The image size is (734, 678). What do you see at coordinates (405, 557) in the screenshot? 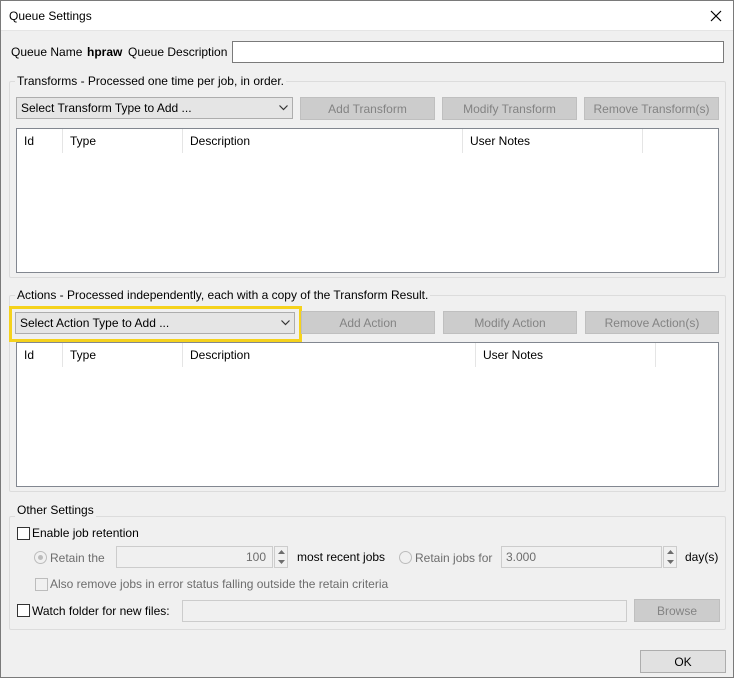
I see `retain-for-radio` at bounding box center [405, 557].